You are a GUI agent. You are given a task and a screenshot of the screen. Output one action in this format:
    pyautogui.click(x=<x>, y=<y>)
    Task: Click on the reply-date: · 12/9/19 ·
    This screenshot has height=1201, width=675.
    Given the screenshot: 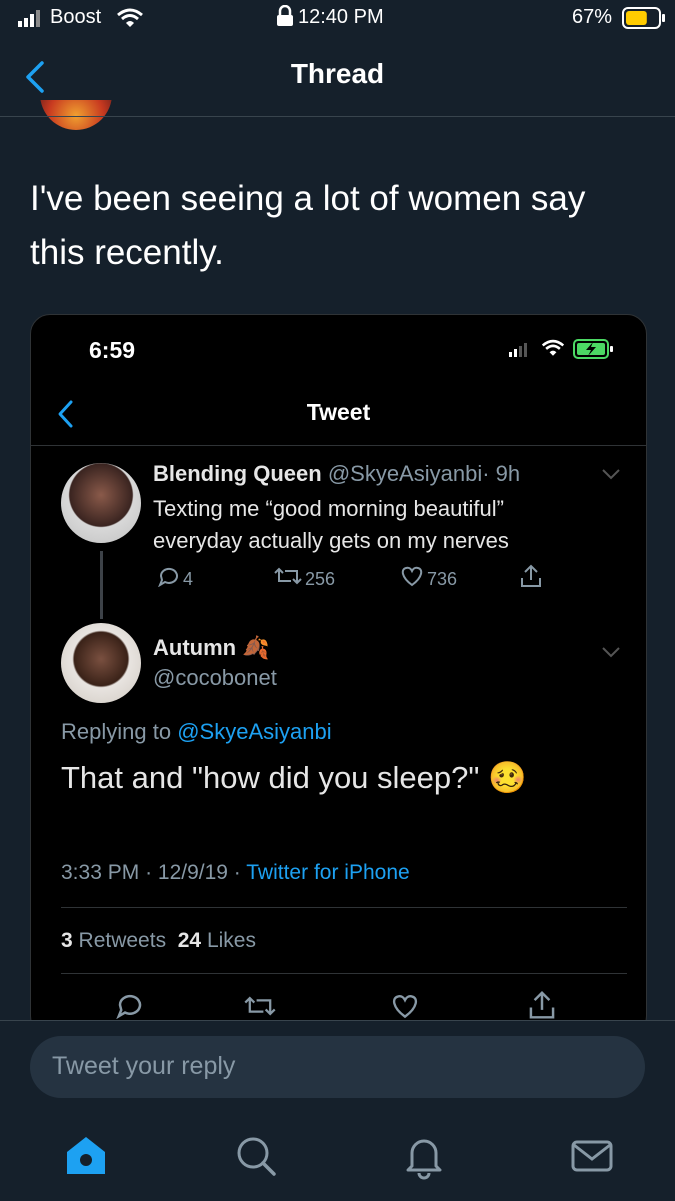 What is the action you would take?
    pyautogui.click(x=193, y=872)
    